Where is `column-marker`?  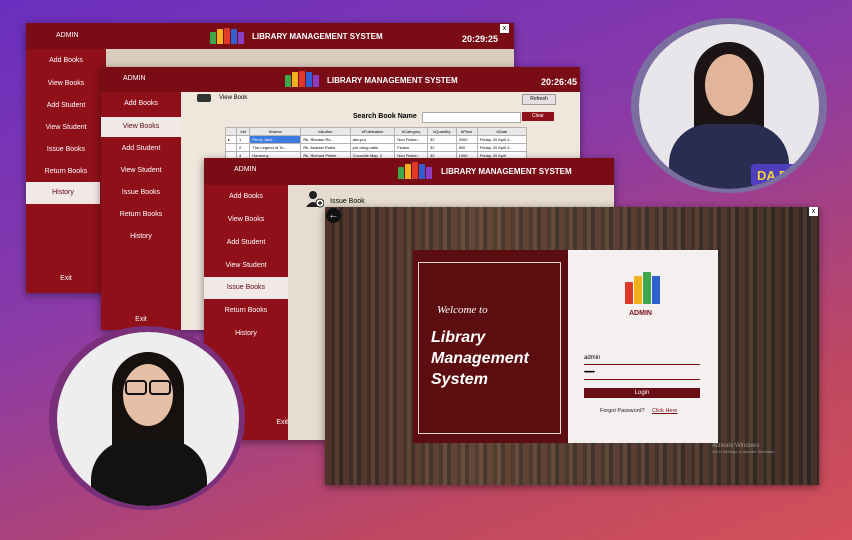 column-marker is located at coordinates (231, 131).